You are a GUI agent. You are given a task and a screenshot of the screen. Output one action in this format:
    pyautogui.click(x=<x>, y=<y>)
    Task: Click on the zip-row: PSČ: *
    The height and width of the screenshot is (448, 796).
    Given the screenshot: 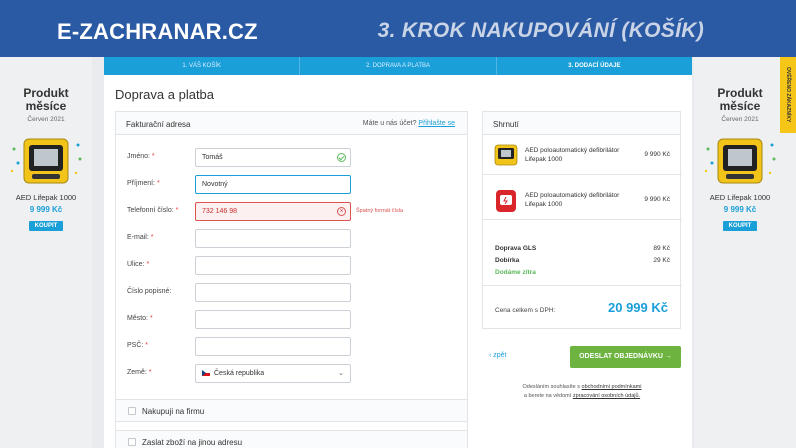 What is the action you would take?
    pyautogui.click(x=292, y=346)
    